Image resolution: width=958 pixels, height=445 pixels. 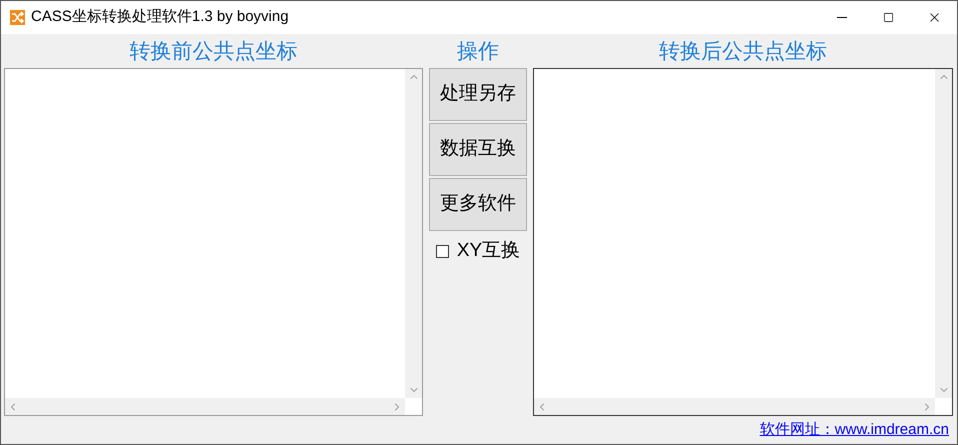 What do you see at coordinates (888, 17) in the screenshot?
I see `maximize-icon` at bounding box center [888, 17].